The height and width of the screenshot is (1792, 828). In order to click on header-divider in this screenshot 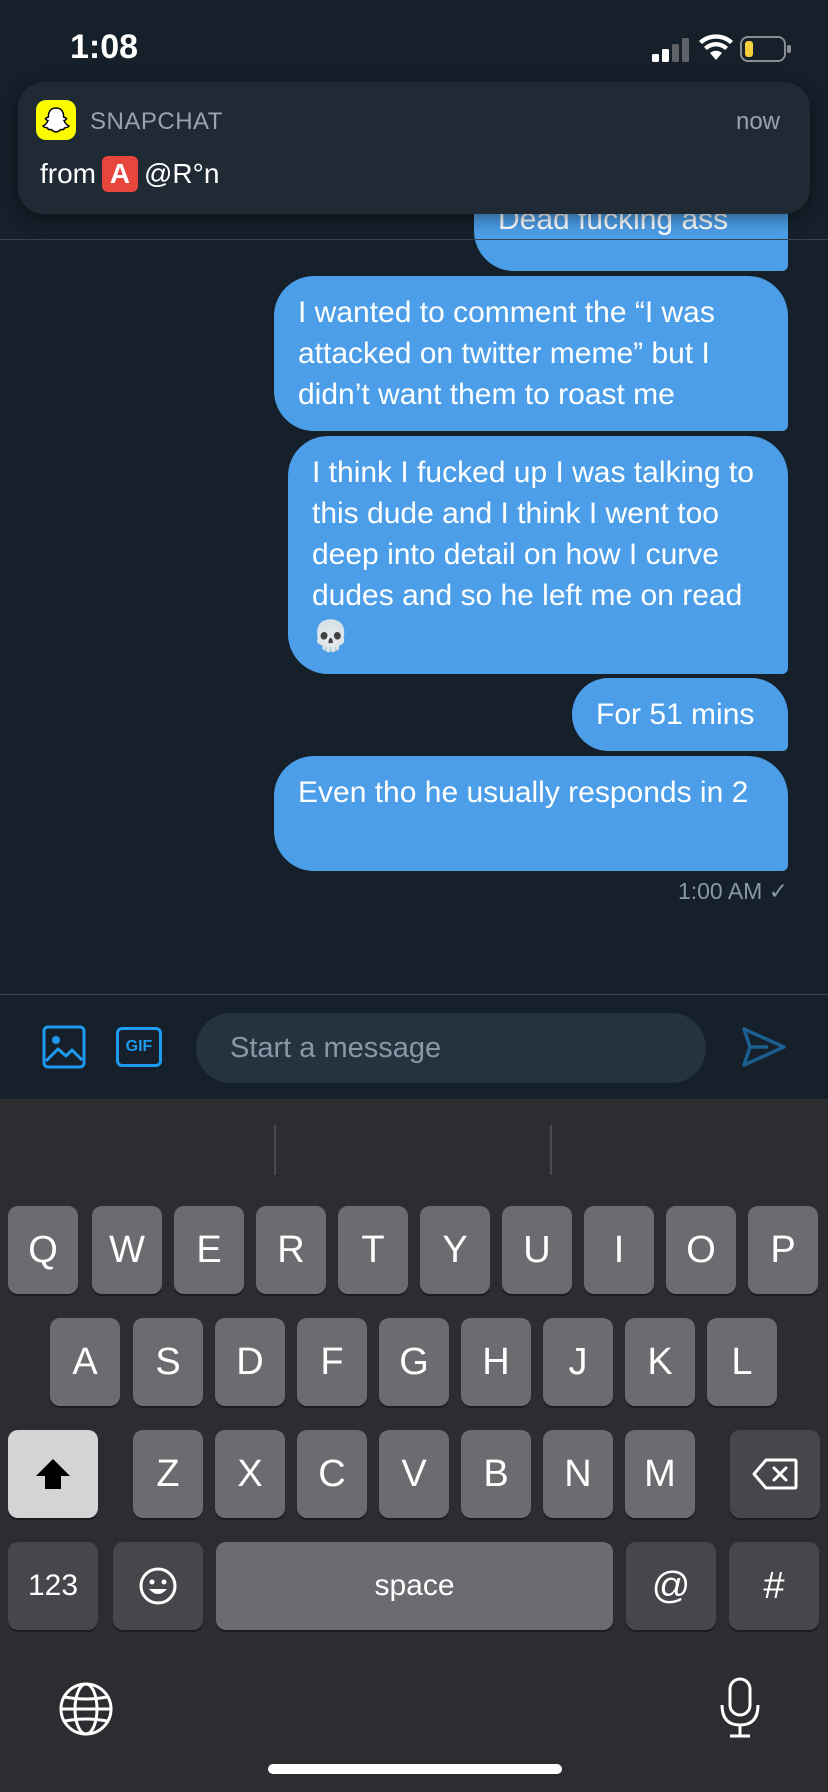, I will do `click(414, 239)`.